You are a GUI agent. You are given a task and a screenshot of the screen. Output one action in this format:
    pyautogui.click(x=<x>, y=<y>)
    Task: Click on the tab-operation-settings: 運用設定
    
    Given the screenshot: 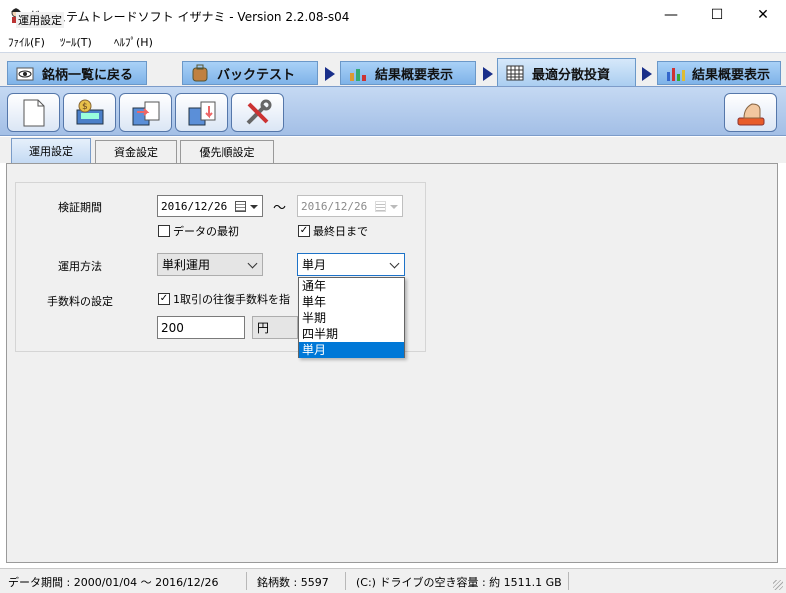 What is the action you would take?
    pyautogui.click(x=51, y=150)
    